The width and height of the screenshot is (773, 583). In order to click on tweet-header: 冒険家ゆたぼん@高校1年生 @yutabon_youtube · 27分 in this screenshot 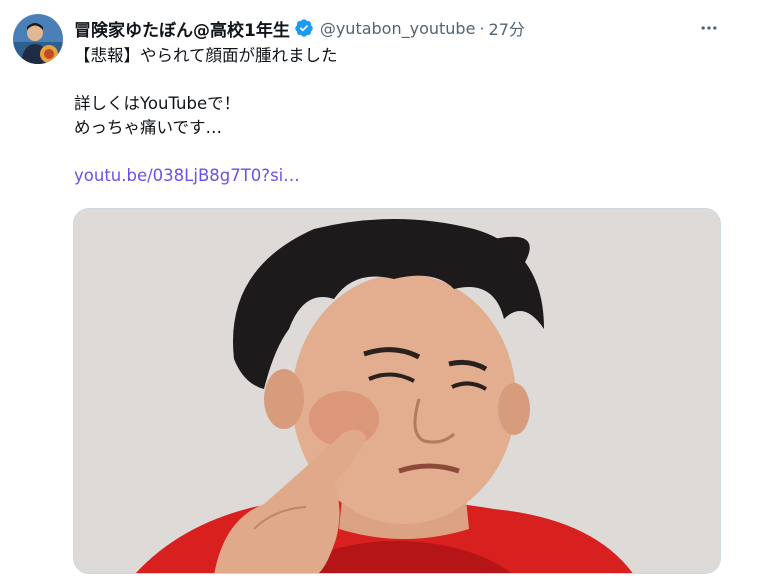, I will do `click(299, 28)`.